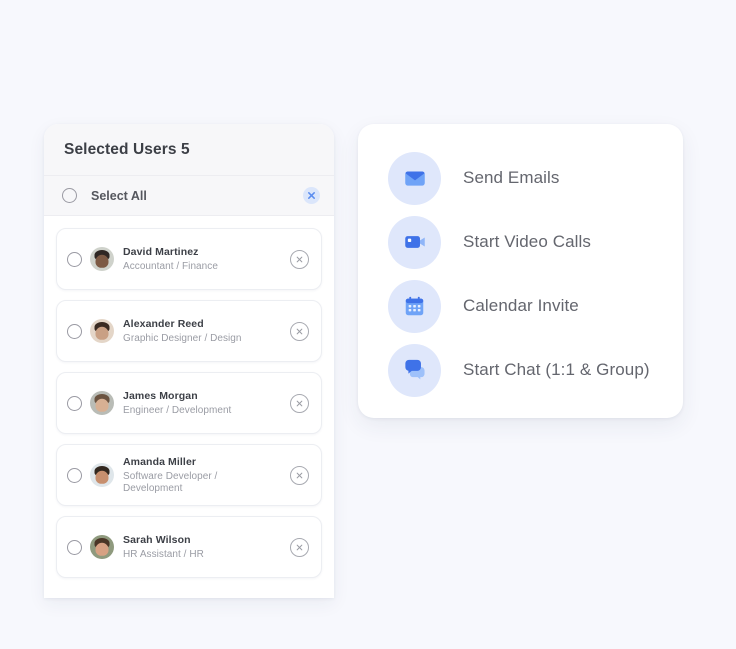  Describe the element at coordinates (157, 540) in the screenshot. I see `user-name: Sarah Wilson` at that location.